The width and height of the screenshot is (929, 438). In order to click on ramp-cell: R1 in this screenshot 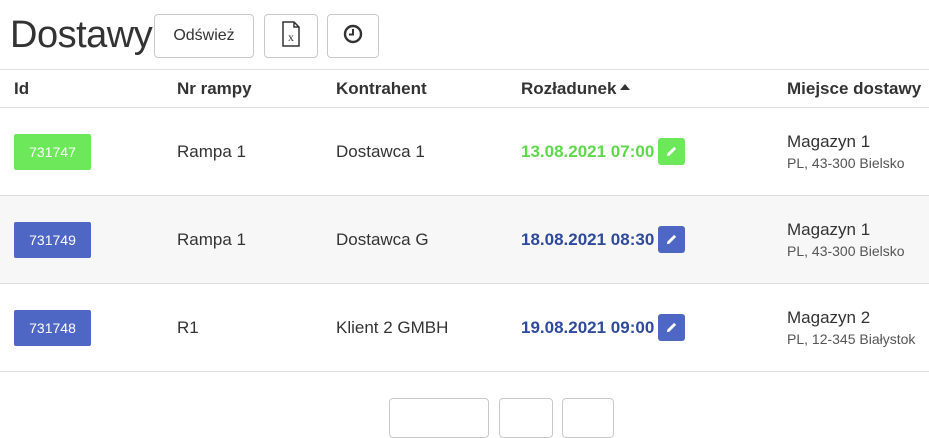, I will do `click(256, 327)`.